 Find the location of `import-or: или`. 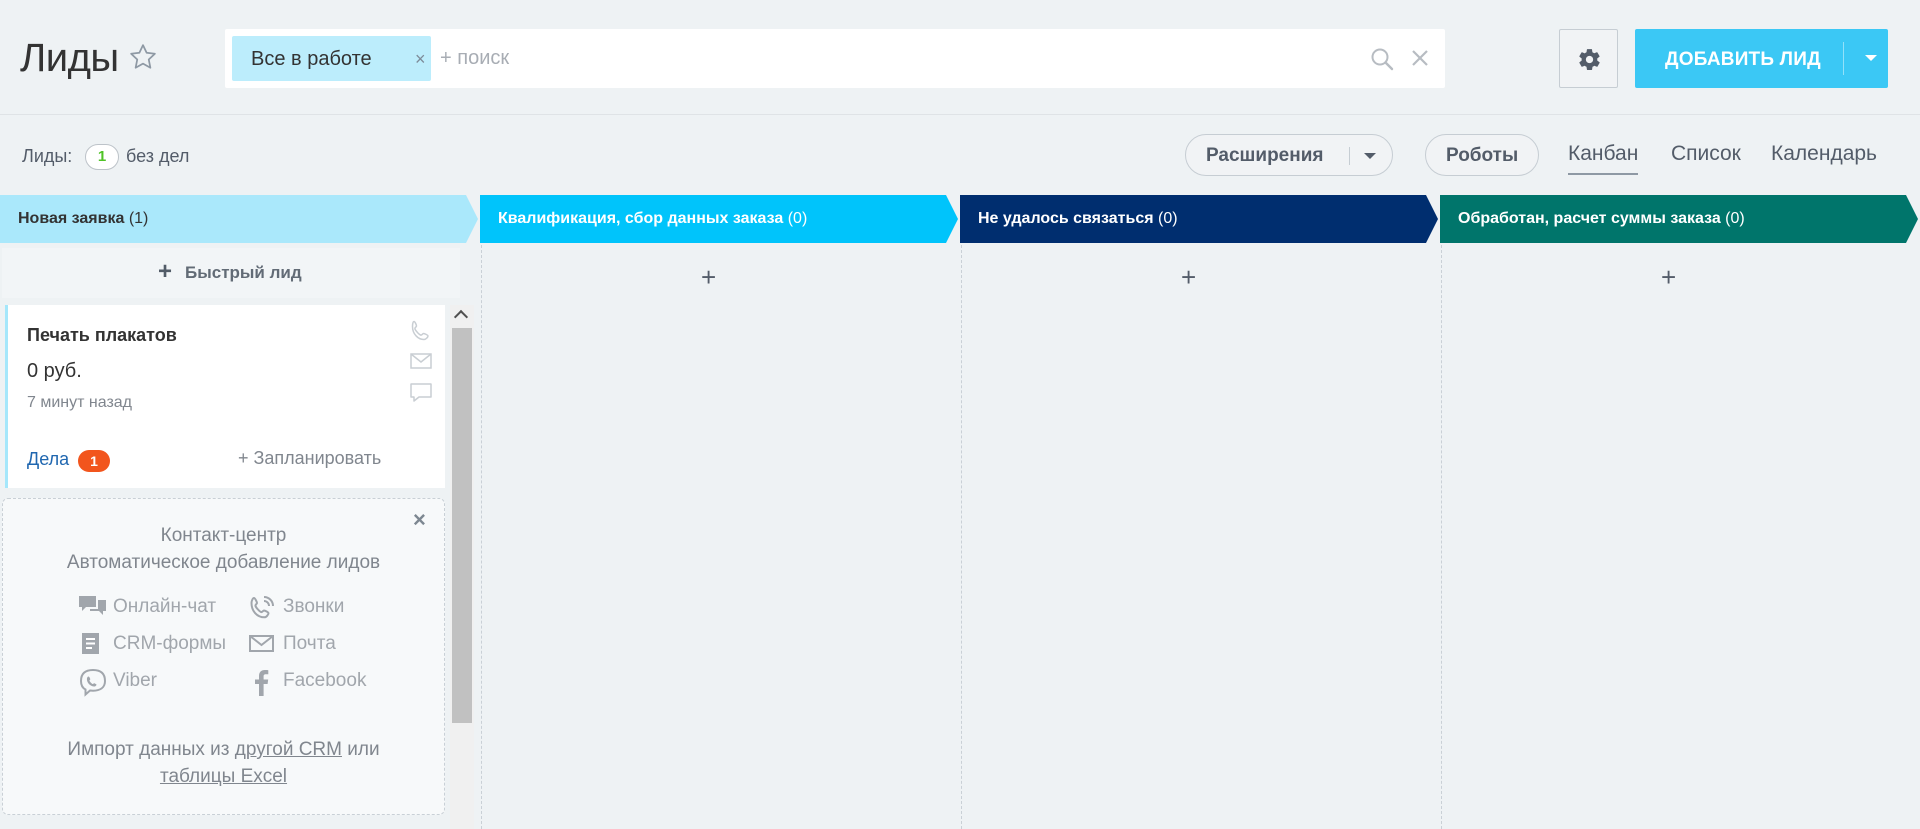

import-or: или is located at coordinates (363, 749).